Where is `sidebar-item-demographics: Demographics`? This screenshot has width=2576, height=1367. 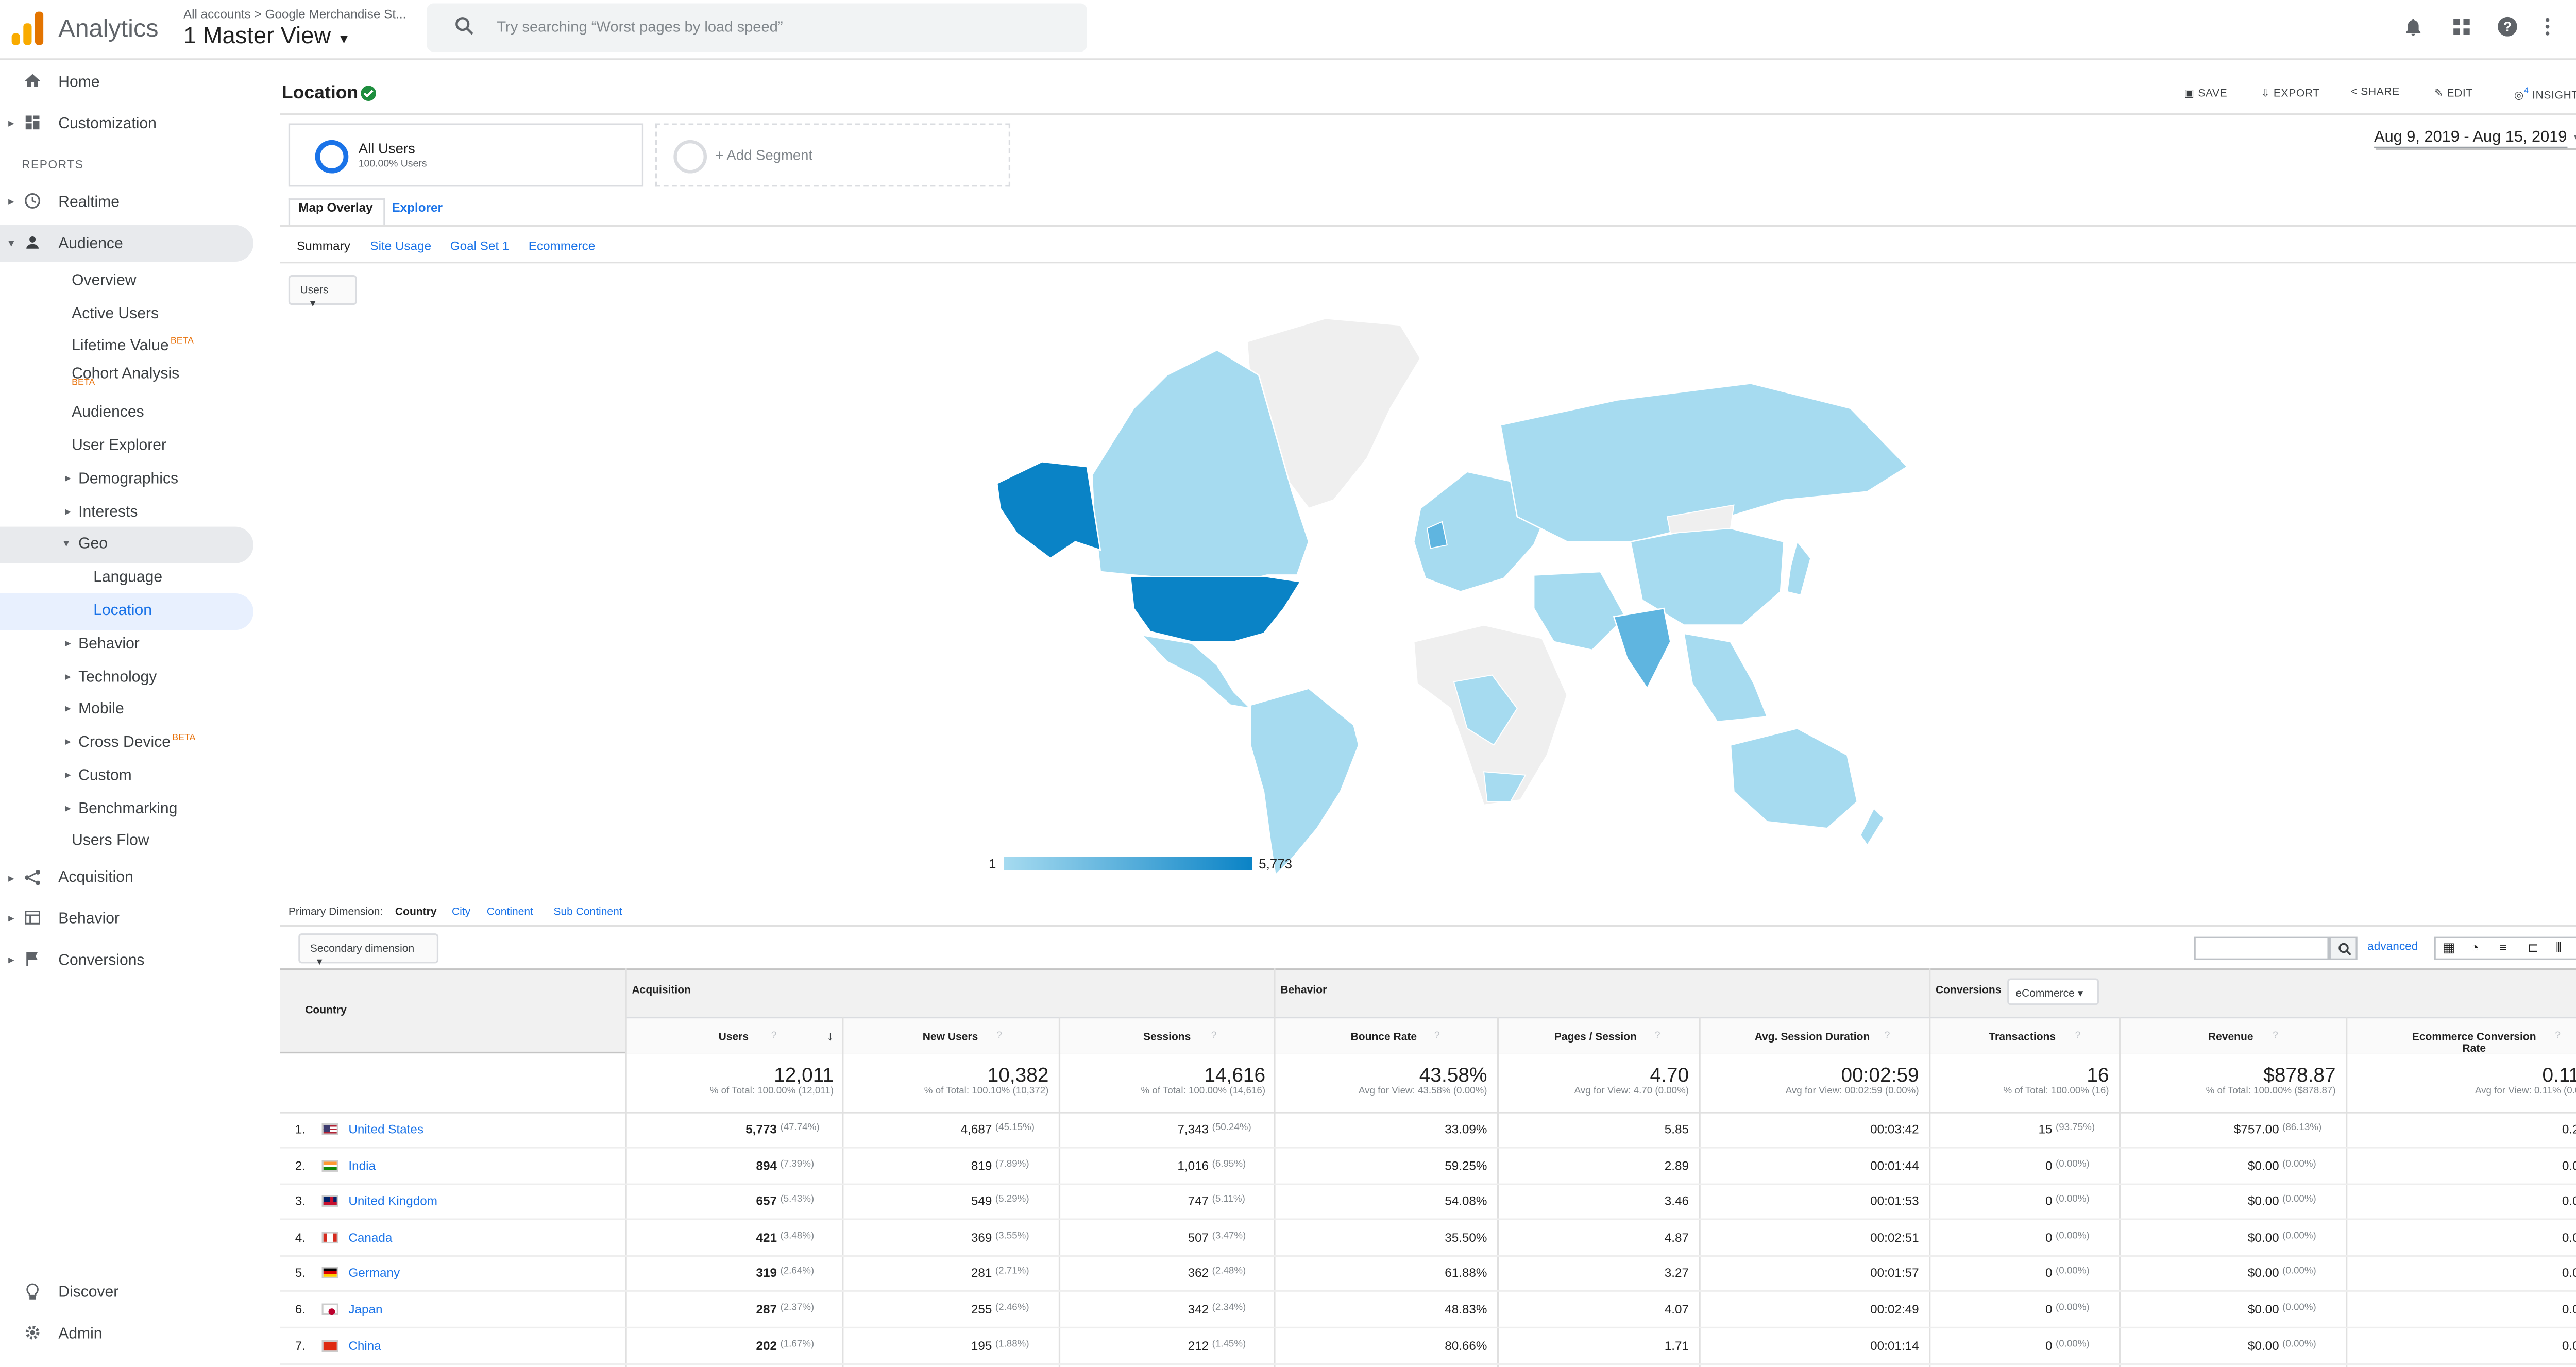 sidebar-item-demographics: Demographics is located at coordinates (128, 479).